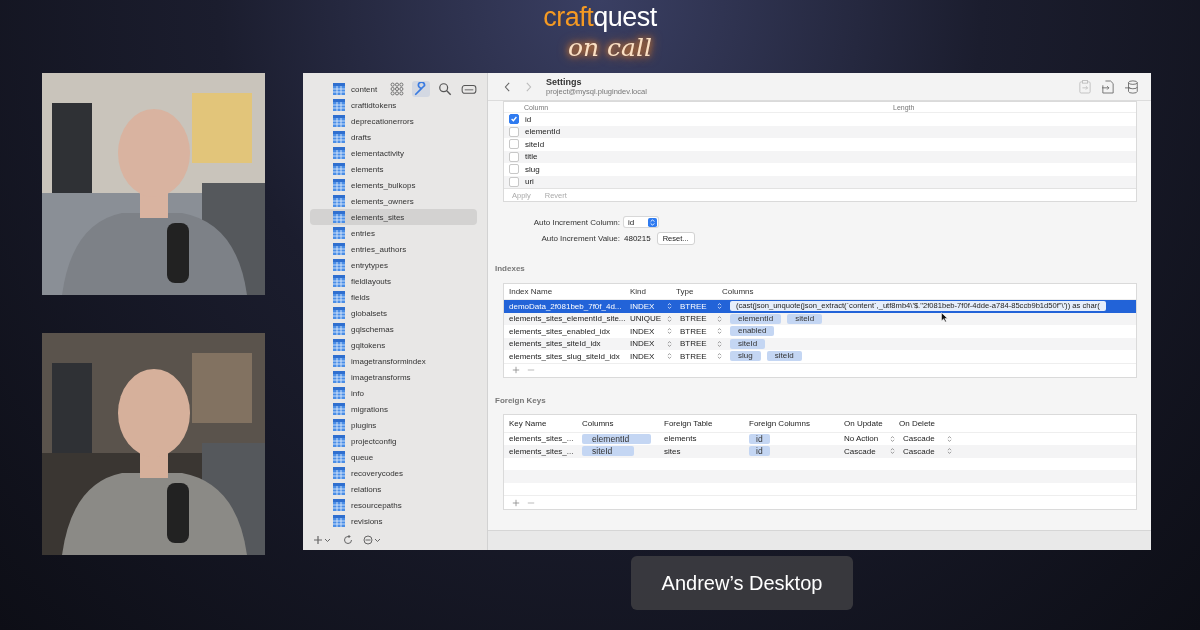  What do you see at coordinates (350, 345) in the screenshot?
I see `table-list-item: gqltokens` at bounding box center [350, 345].